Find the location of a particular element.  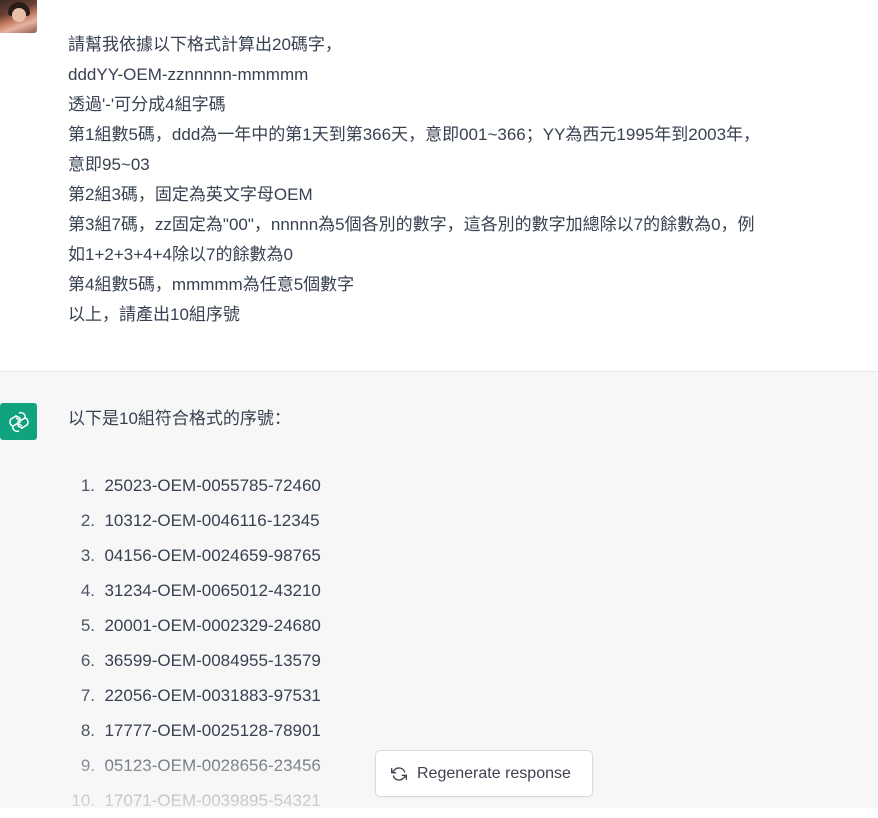

list-number: 2. is located at coordinates (87, 520).